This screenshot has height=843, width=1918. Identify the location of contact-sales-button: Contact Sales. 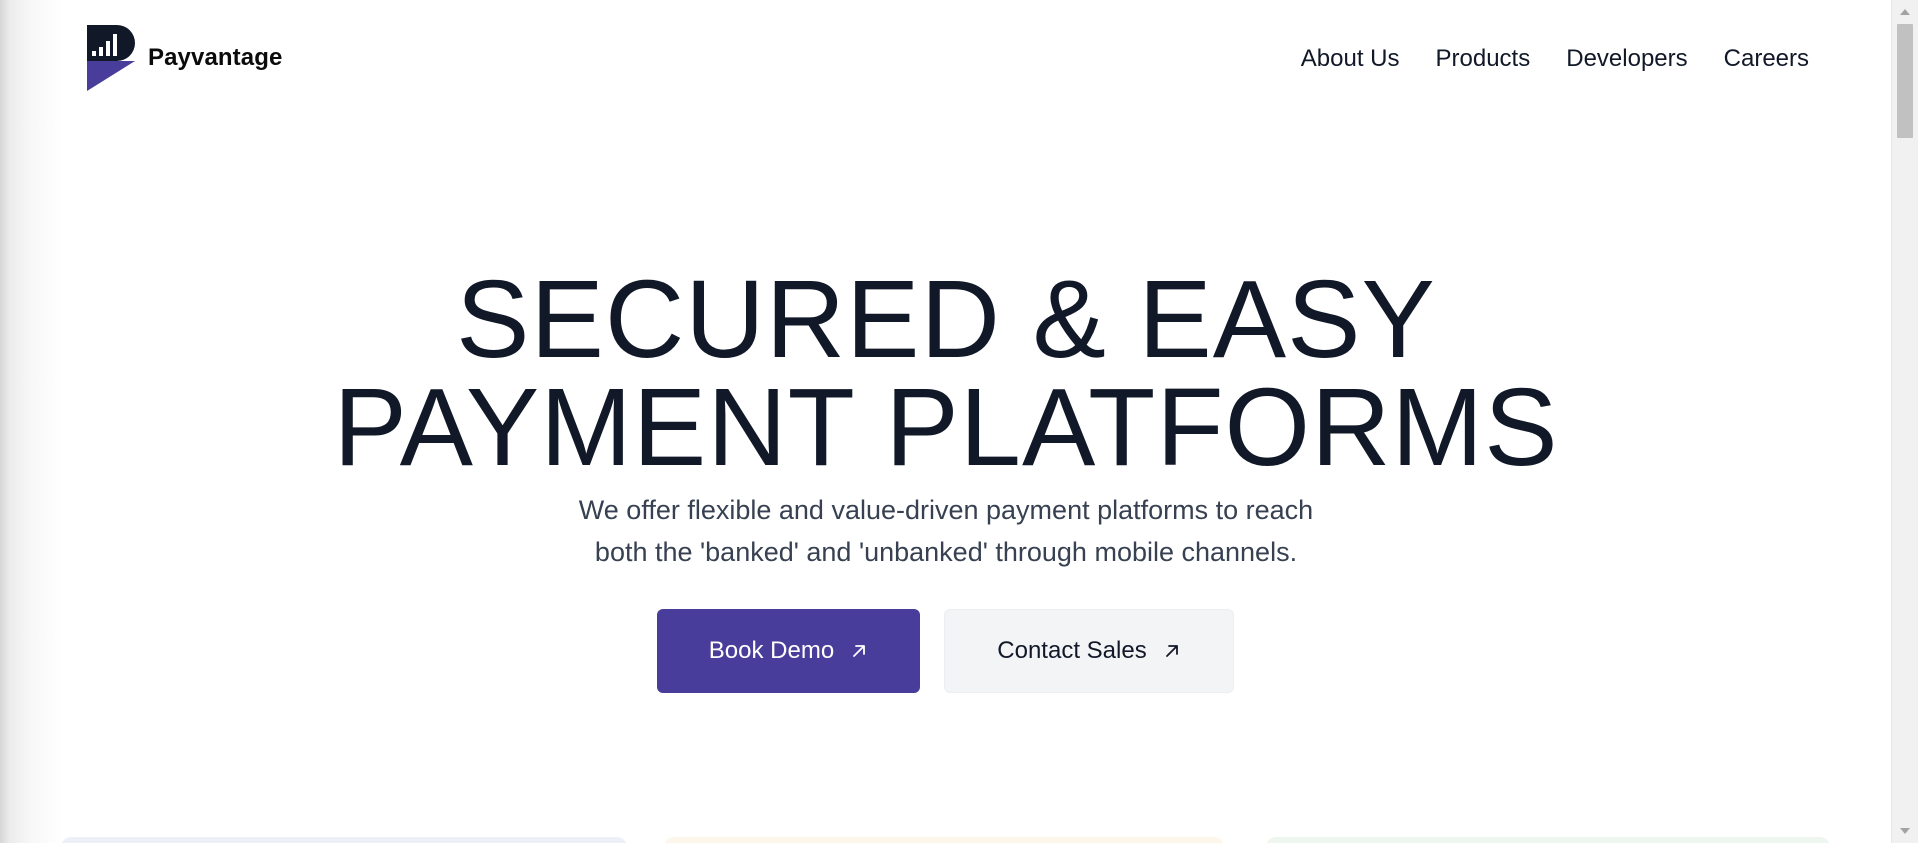
(1089, 651).